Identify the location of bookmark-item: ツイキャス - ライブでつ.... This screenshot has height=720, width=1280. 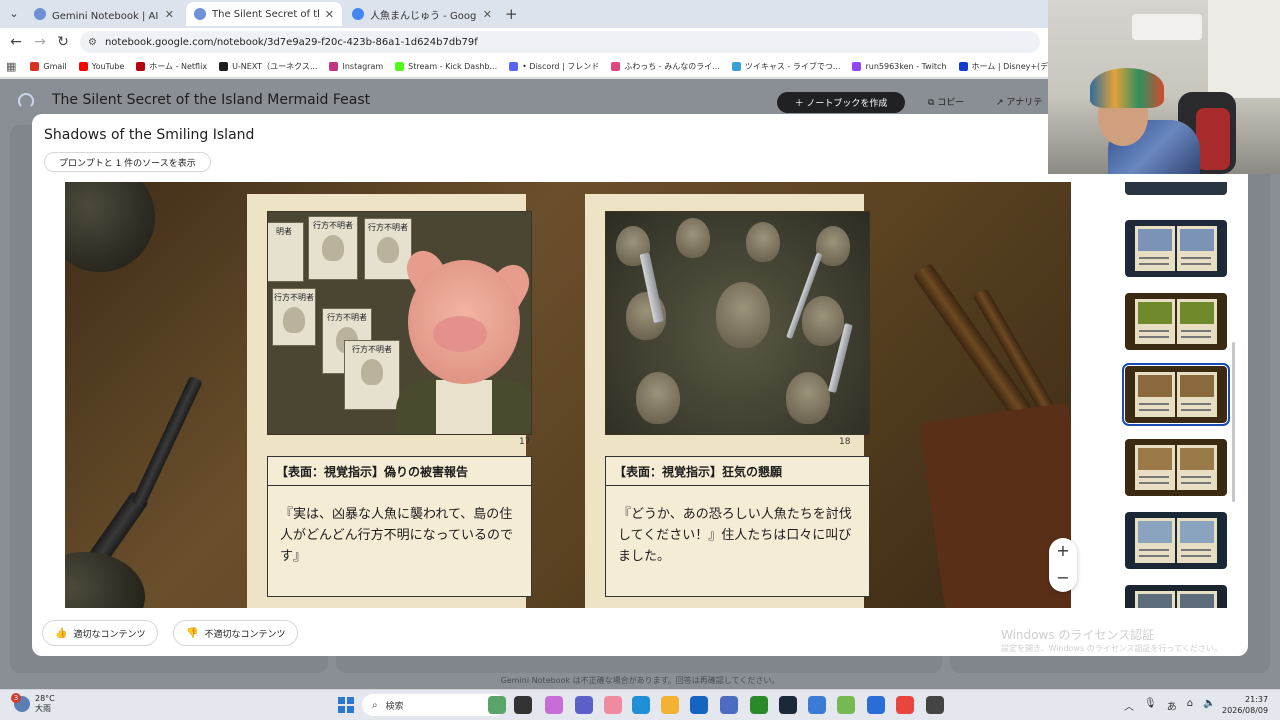
(785, 66).